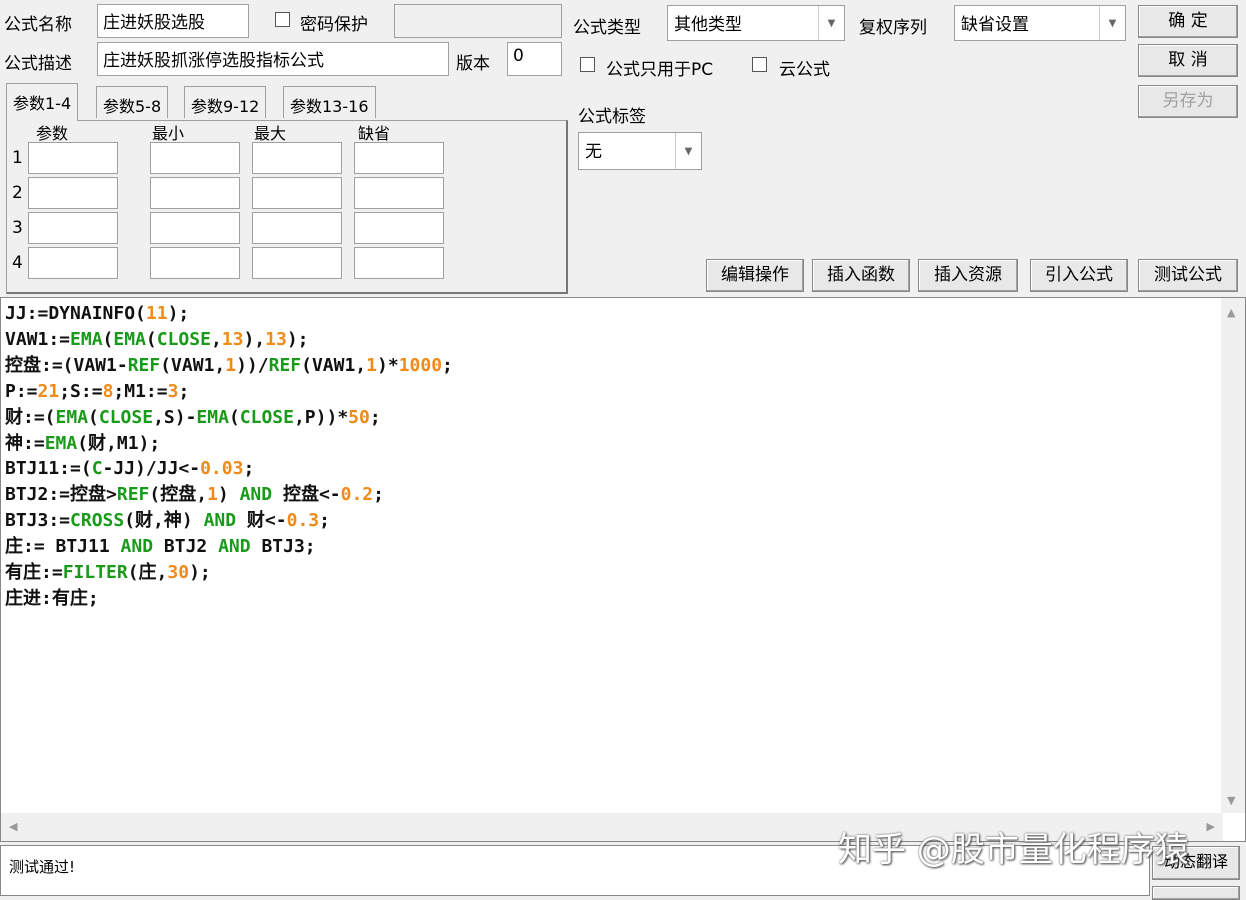 The image size is (1246, 900). I want to click on save-as-button: 另存为, so click(1188, 101).